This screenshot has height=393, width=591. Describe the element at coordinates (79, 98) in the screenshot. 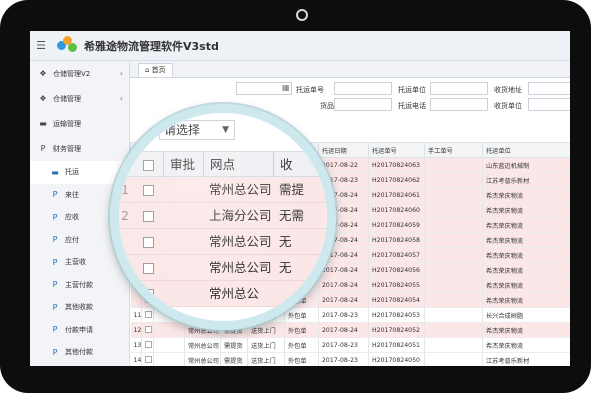

I see `sidebar-item-1: ❖ 仓储管理 ‹` at that location.